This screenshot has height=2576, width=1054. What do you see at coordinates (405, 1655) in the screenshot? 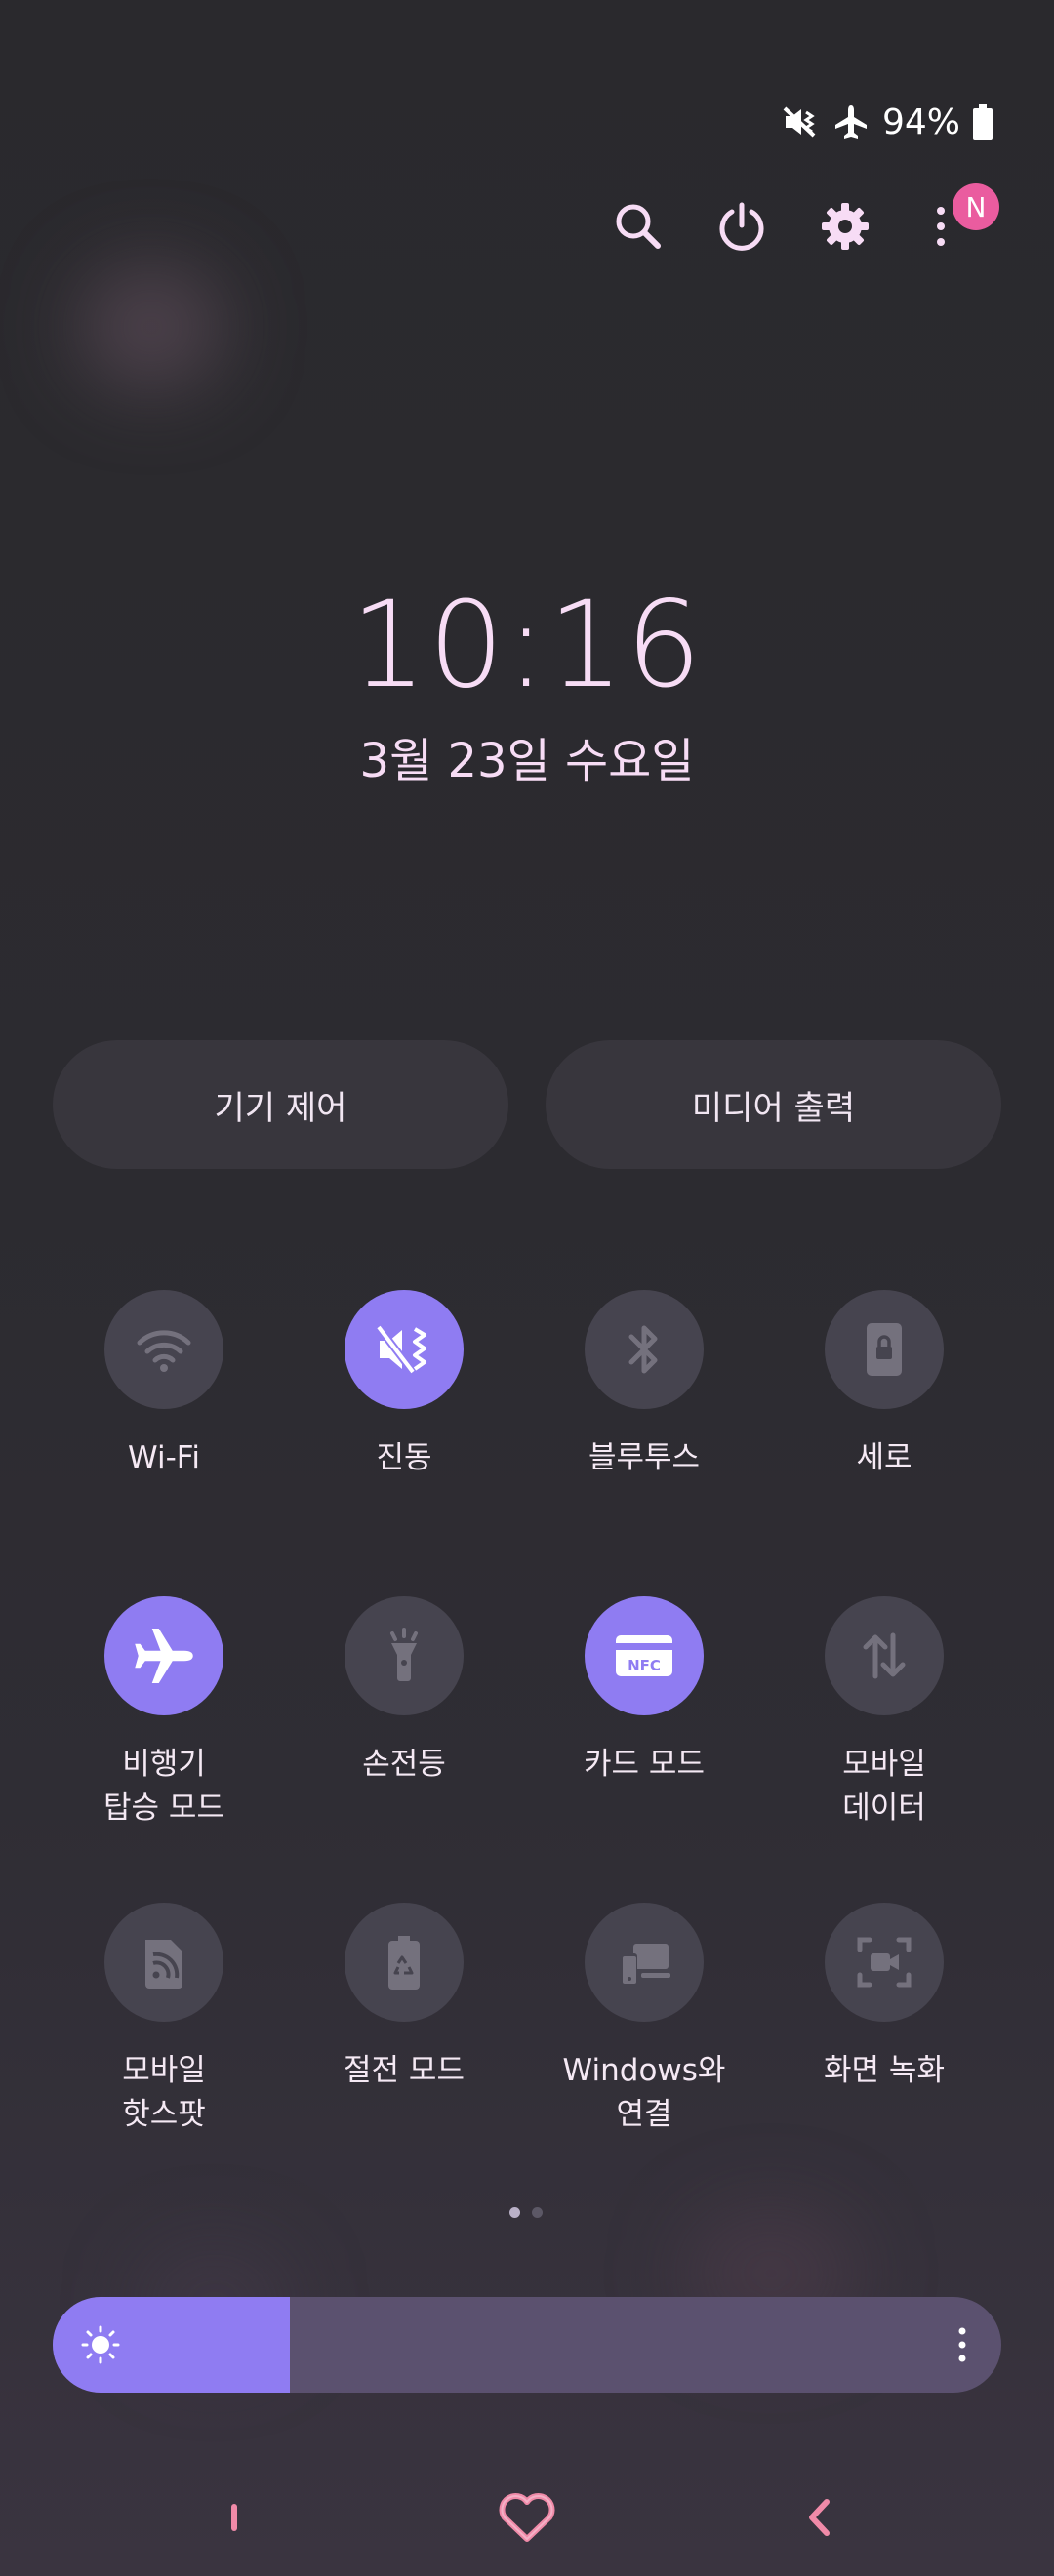
I see `flashlight-icon` at bounding box center [405, 1655].